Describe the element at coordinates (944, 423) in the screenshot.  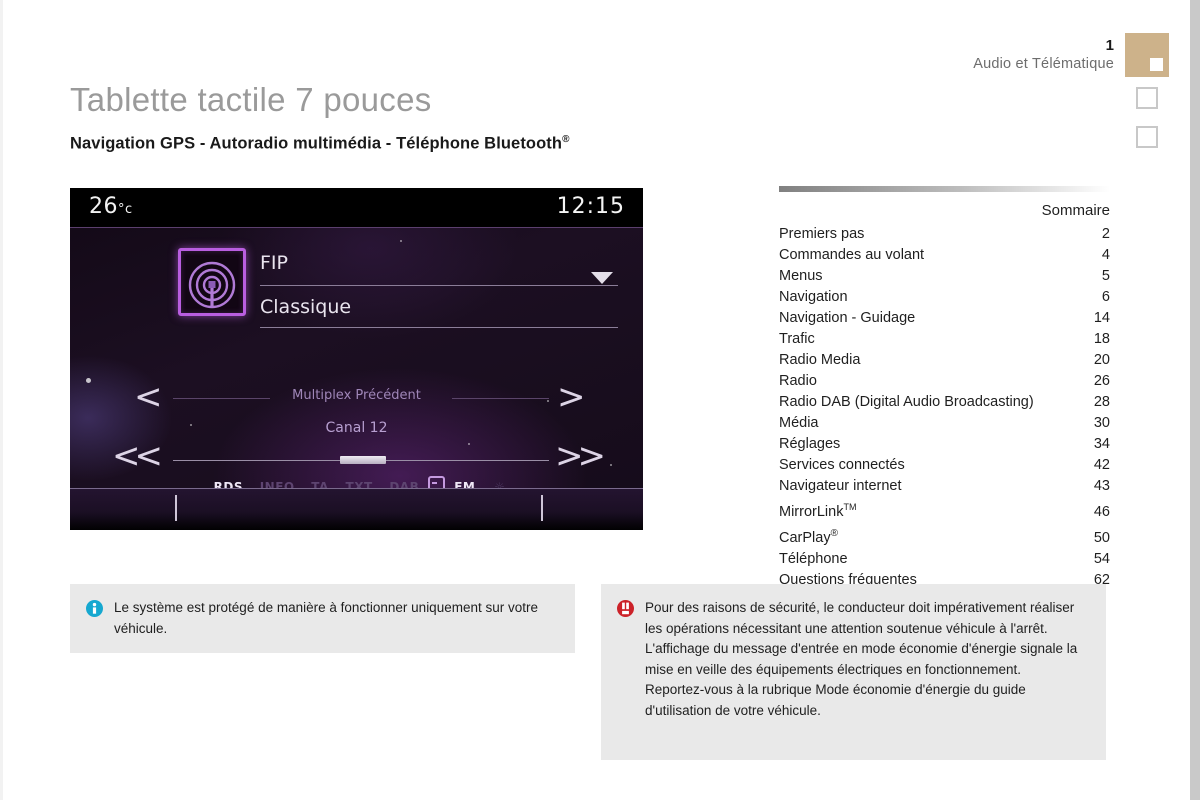
I see `toc-entry: Média 30` at that location.